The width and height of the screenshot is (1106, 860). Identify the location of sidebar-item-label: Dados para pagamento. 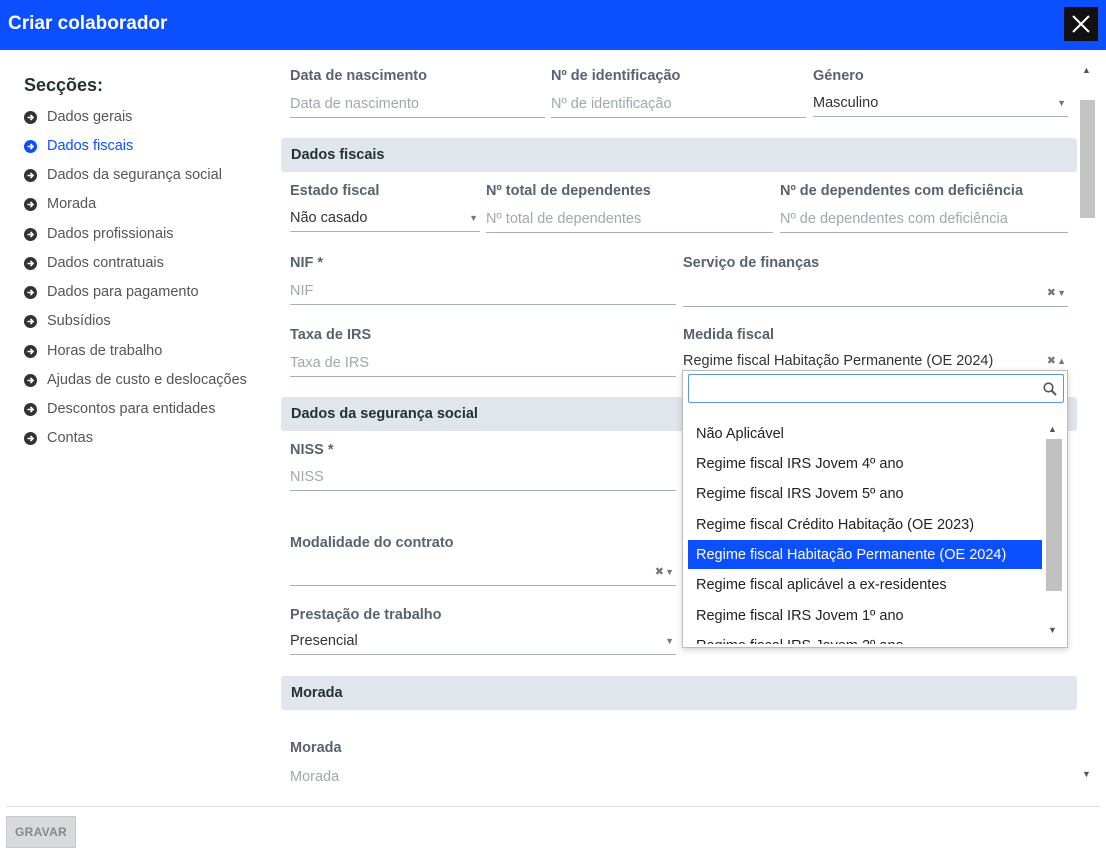
(123, 292).